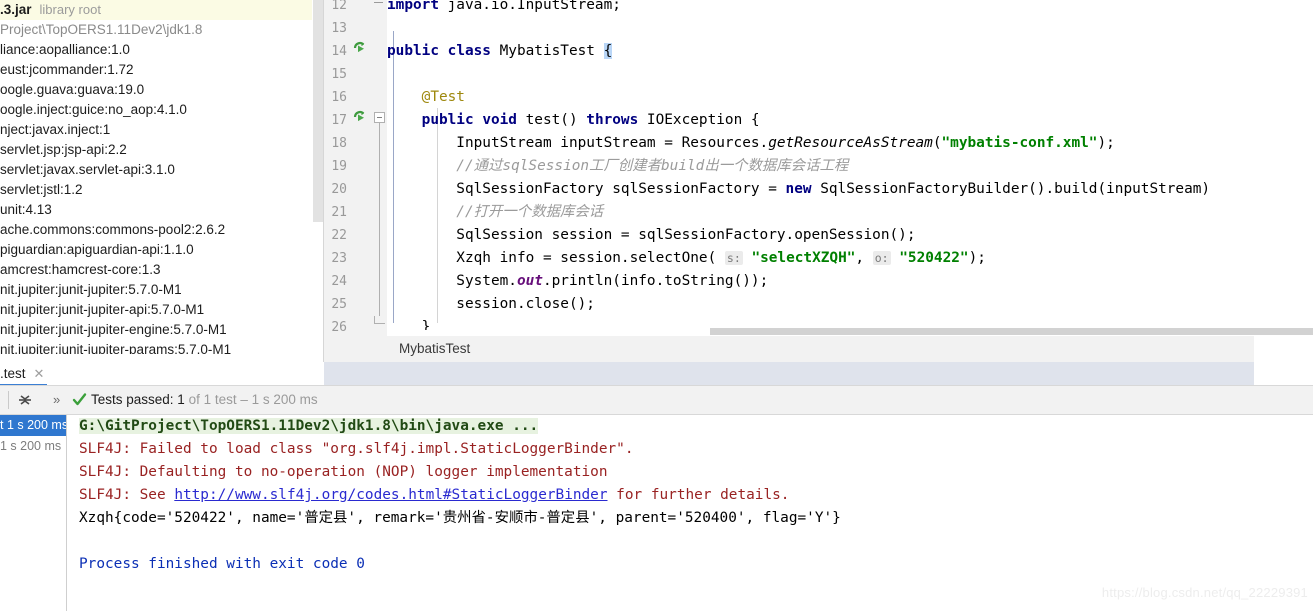  I want to click on tests-detail-label: of 1 test – 1 s 200 ms, so click(251, 399).